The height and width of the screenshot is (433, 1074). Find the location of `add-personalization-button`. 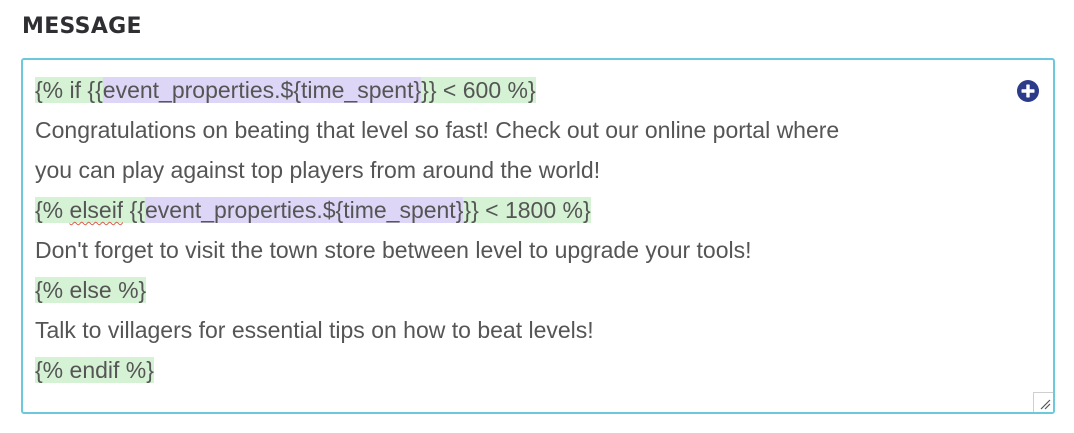

add-personalization-button is located at coordinates (1028, 91).